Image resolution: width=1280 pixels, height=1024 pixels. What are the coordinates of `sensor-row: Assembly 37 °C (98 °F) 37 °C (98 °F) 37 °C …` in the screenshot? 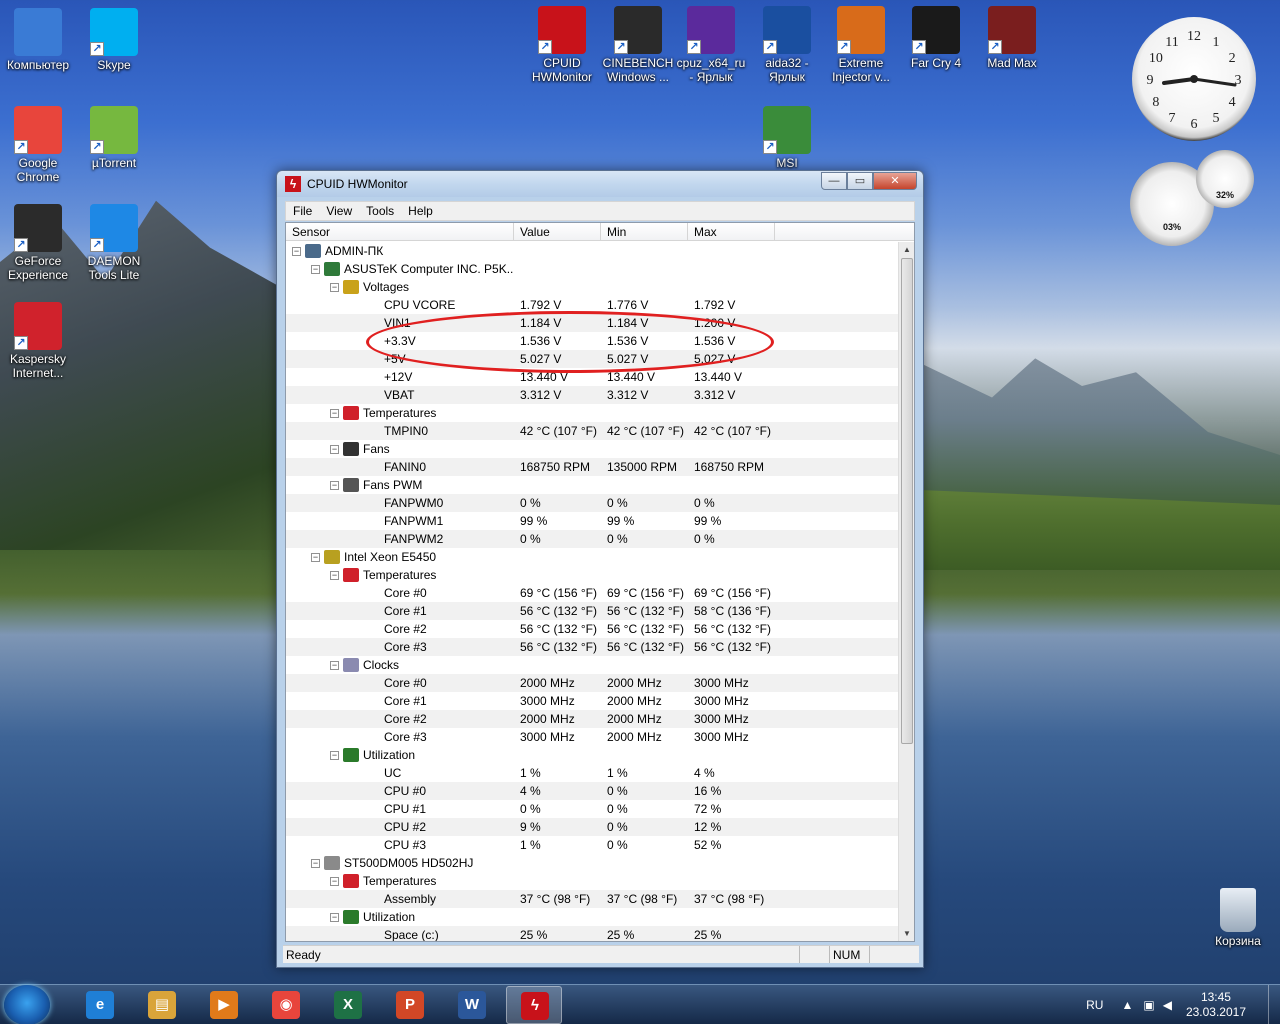 It's located at (593, 899).